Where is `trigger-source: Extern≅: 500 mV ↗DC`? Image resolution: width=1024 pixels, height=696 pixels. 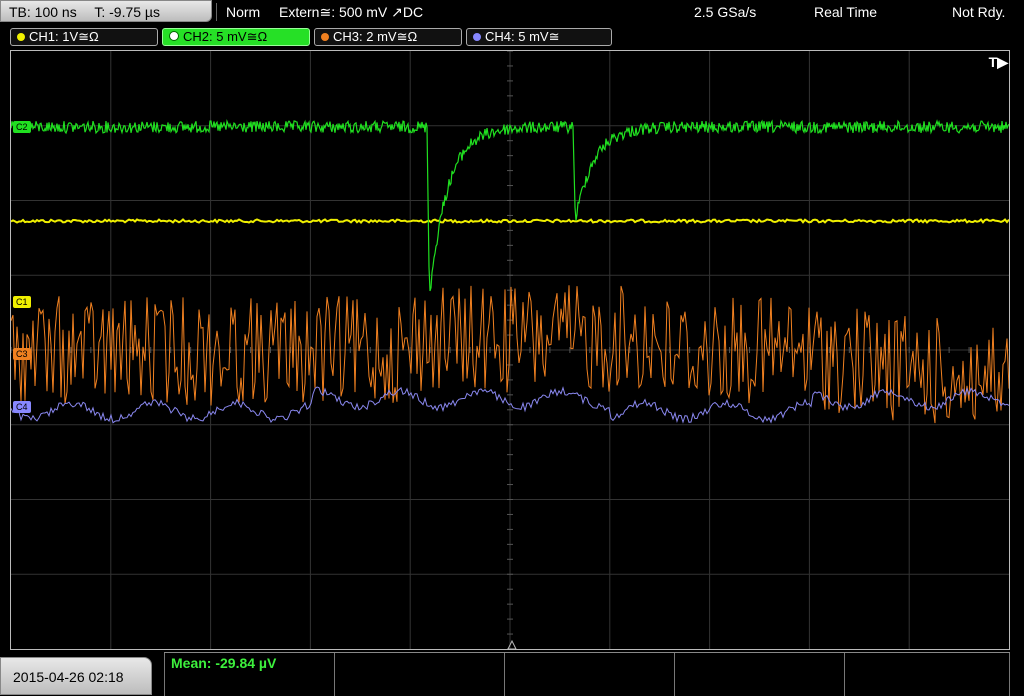 trigger-source: Extern≅: 500 mV ↗DC is located at coordinates (351, 12).